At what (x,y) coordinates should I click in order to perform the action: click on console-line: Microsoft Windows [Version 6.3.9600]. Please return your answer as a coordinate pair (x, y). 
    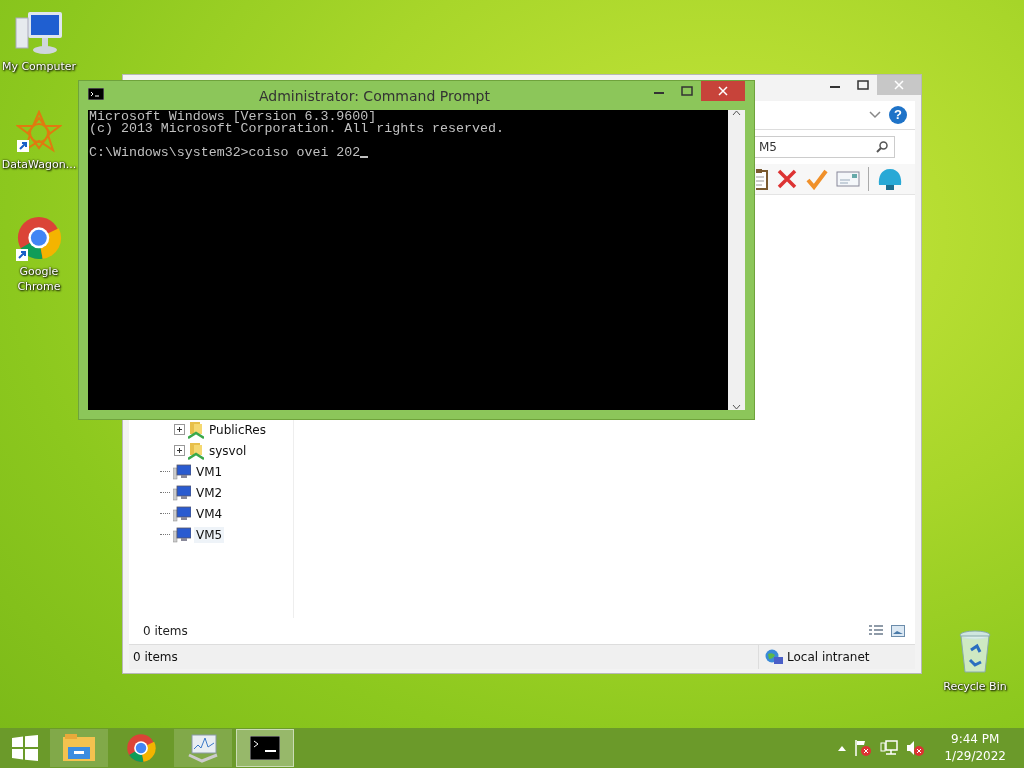
    Looking at the image, I should click on (233, 117).